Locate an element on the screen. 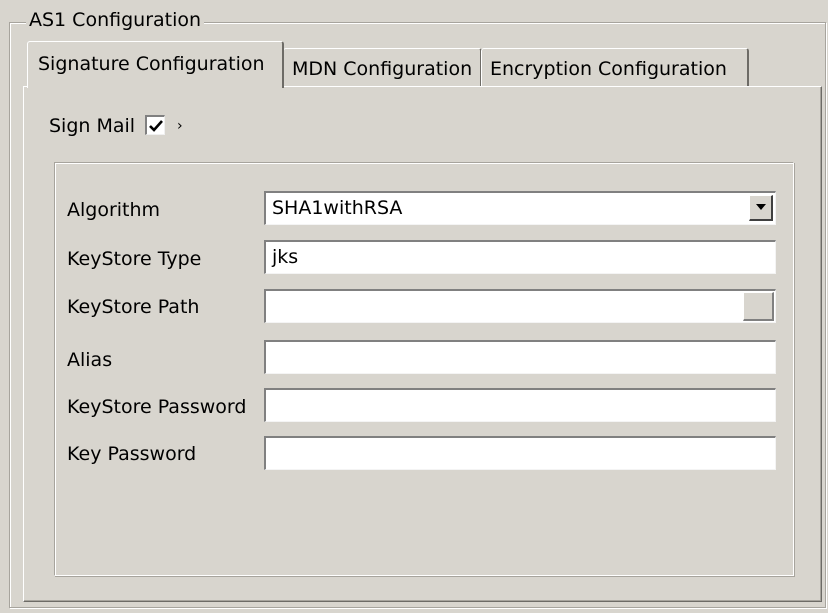 This screenshot has width=828, height=613. algorithm-label: Algorithm is located at coordinates (114, 210).